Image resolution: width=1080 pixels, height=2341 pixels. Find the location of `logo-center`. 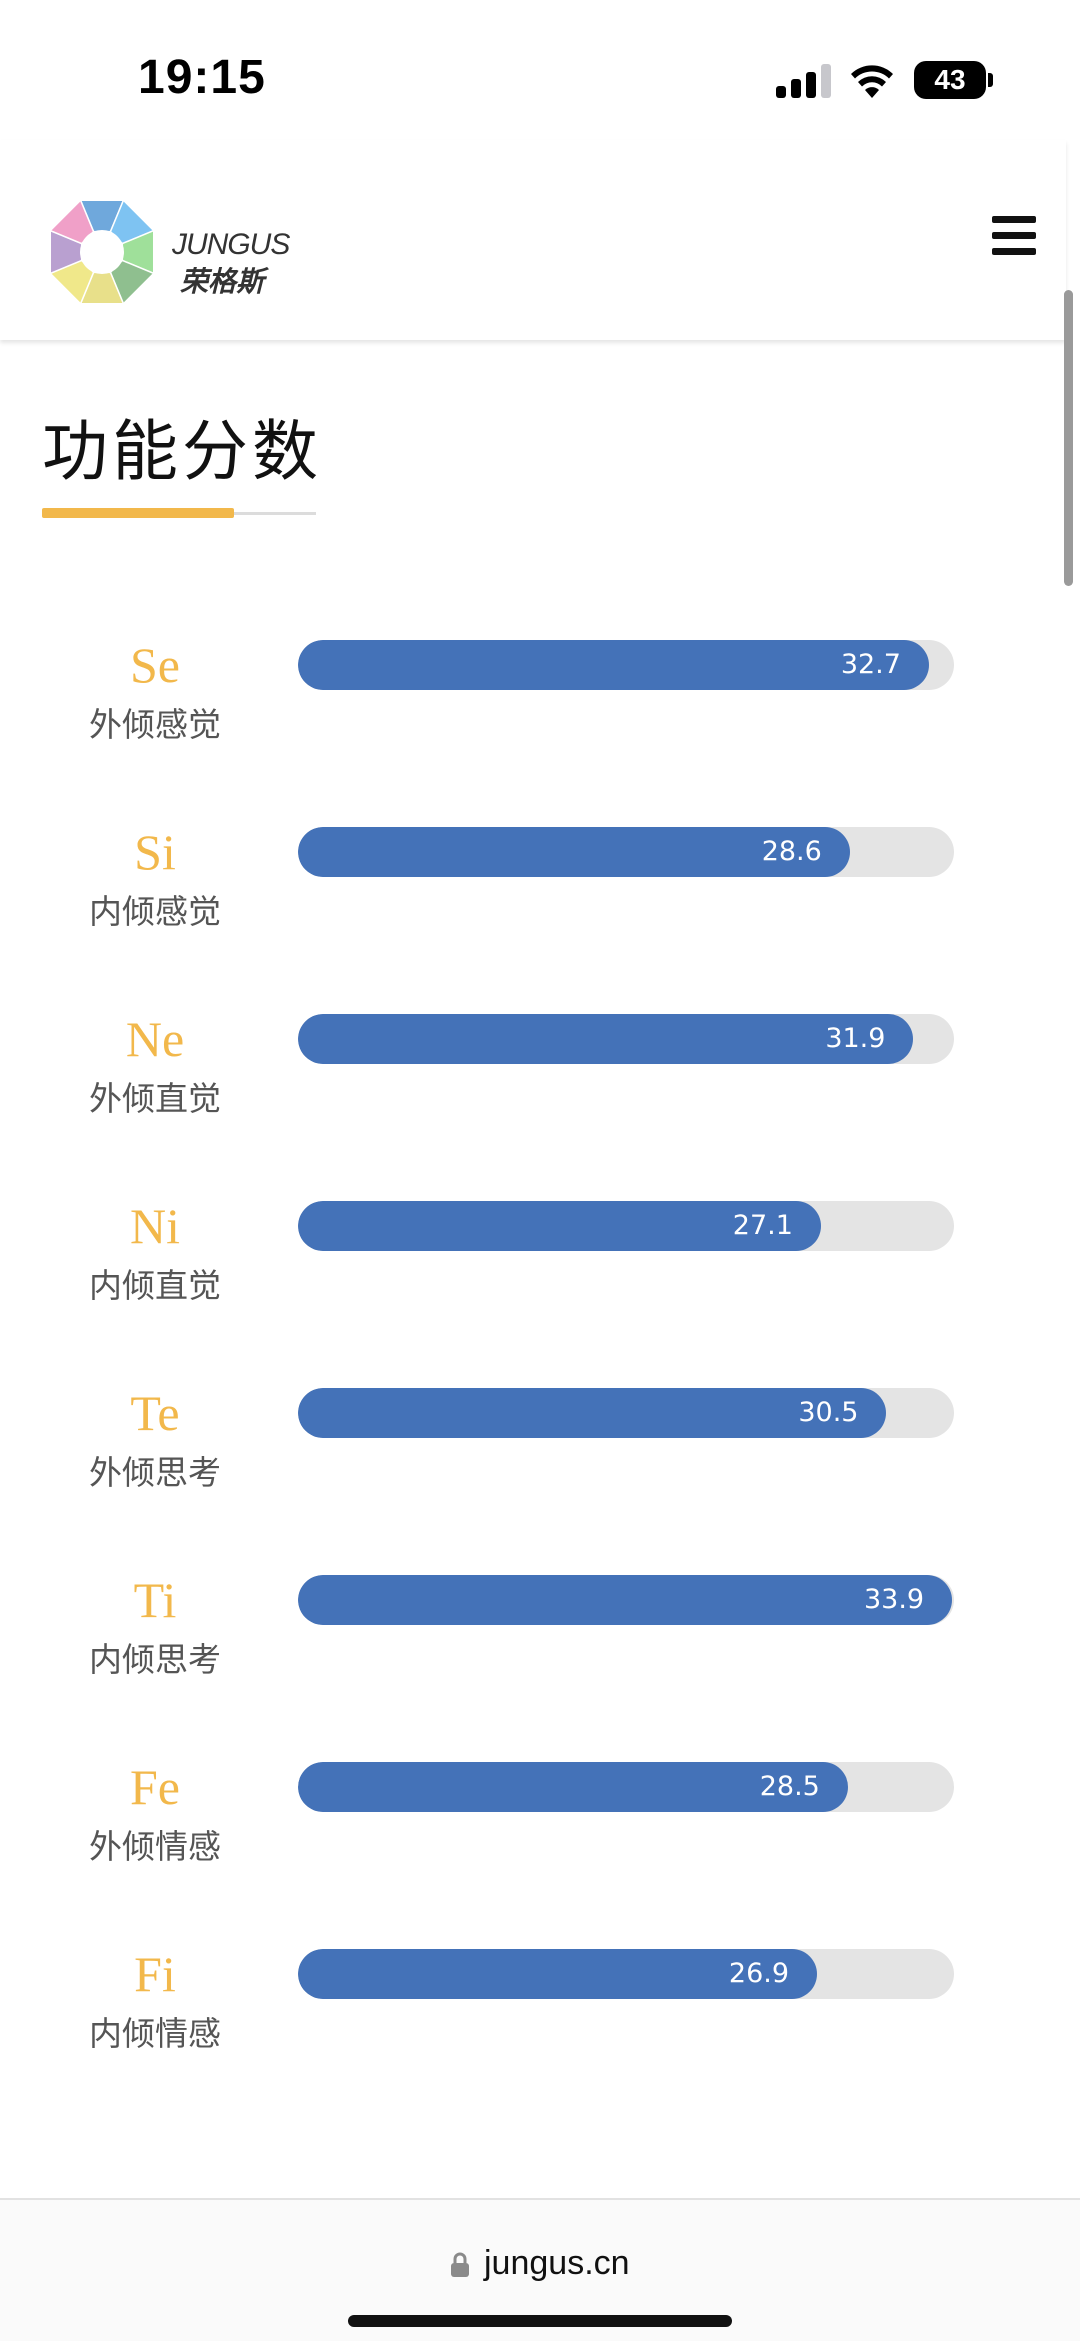

logo-center is located at coordinates (102, 252).